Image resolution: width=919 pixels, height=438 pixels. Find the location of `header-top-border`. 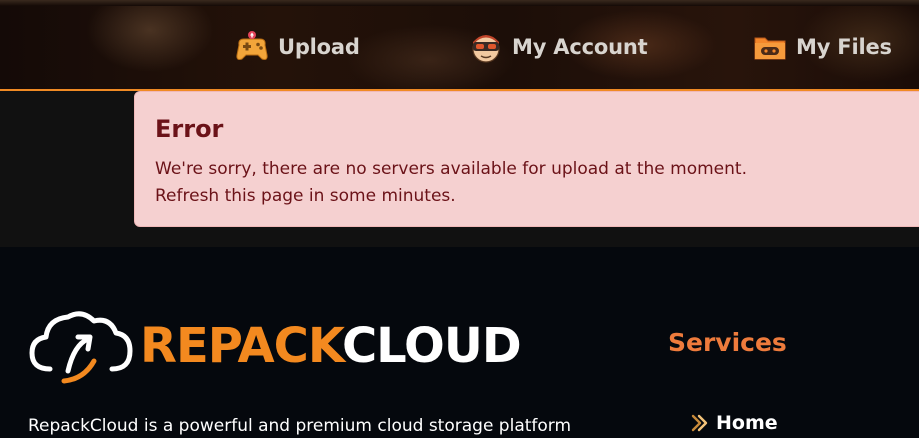

header-top-border is located at coordinates (459, 3).